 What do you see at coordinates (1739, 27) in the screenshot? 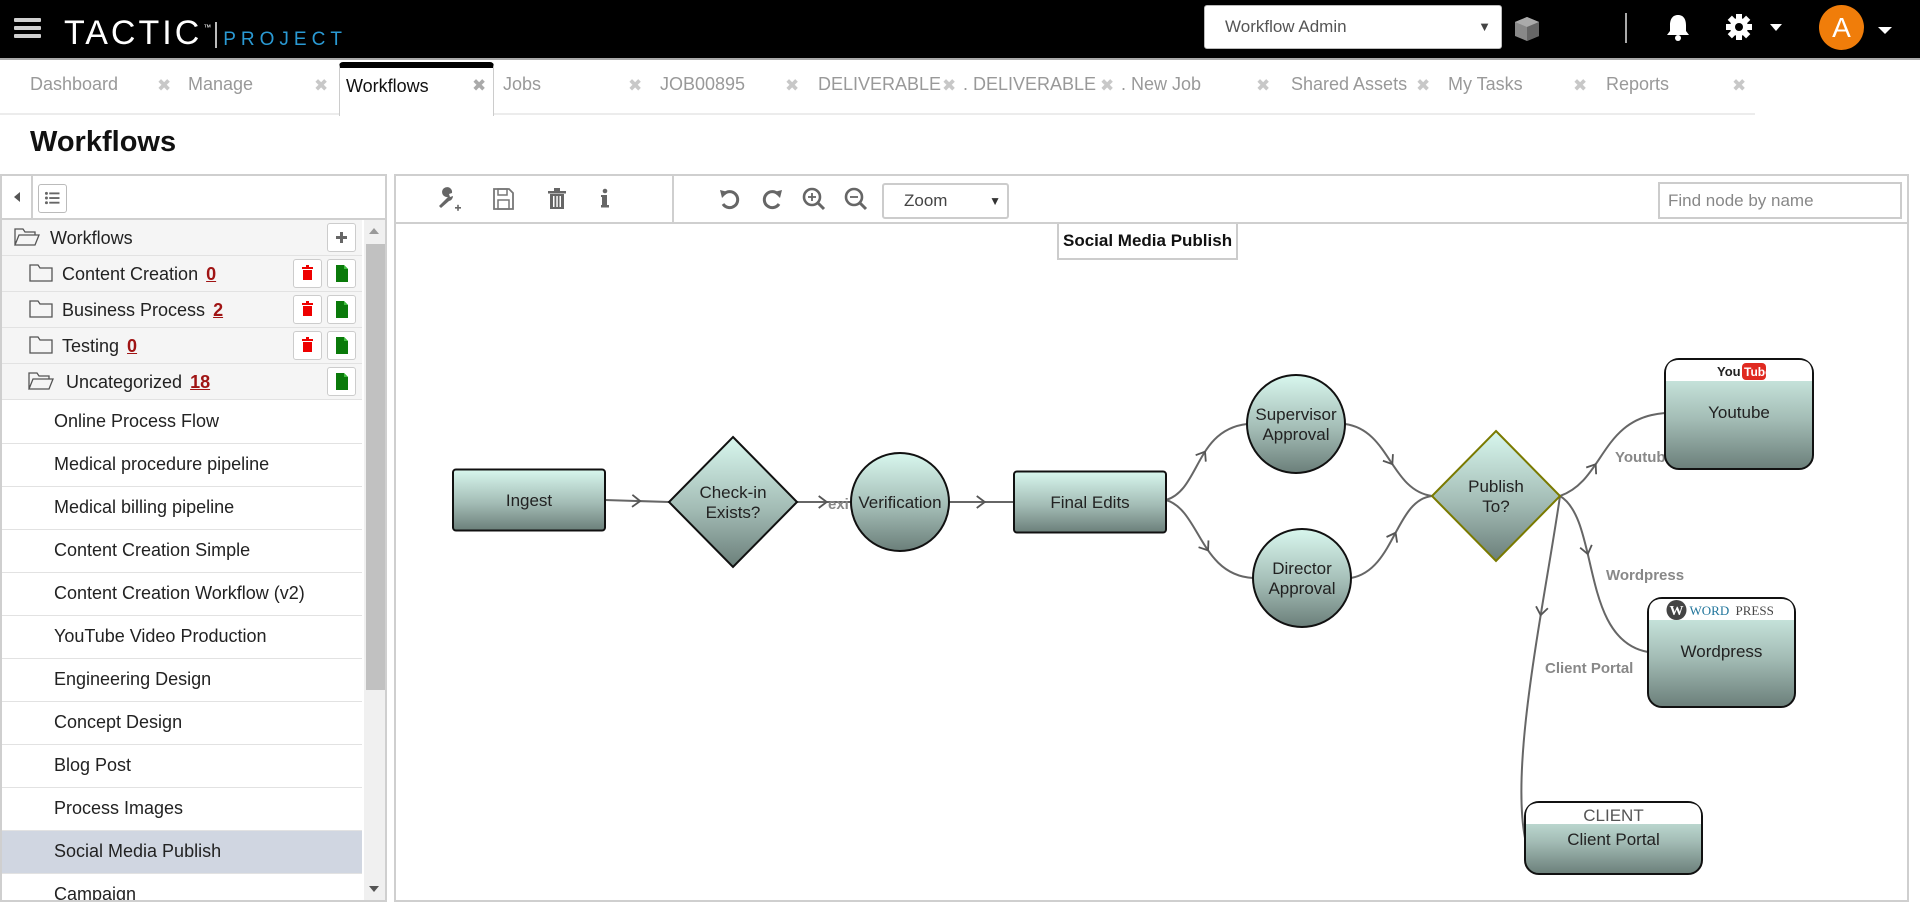
I see `gear-icon` at bounding box center [1739, 27].